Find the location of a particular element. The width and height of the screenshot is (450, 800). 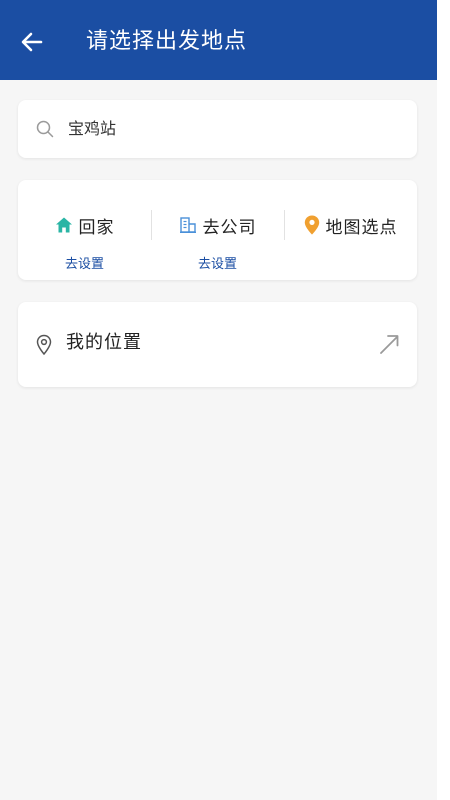

location-pin-icon is located at coordinates (44, 345).